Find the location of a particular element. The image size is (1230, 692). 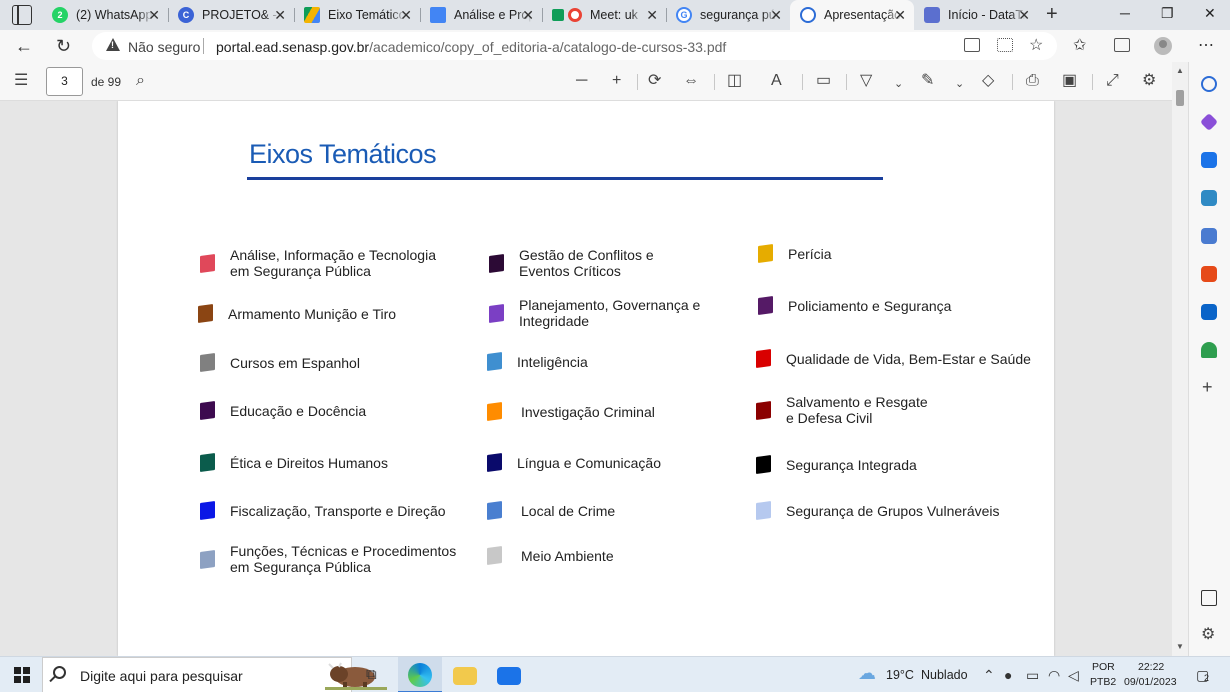

tab-label: Eixo Temático is located at coordinates (367, 15).